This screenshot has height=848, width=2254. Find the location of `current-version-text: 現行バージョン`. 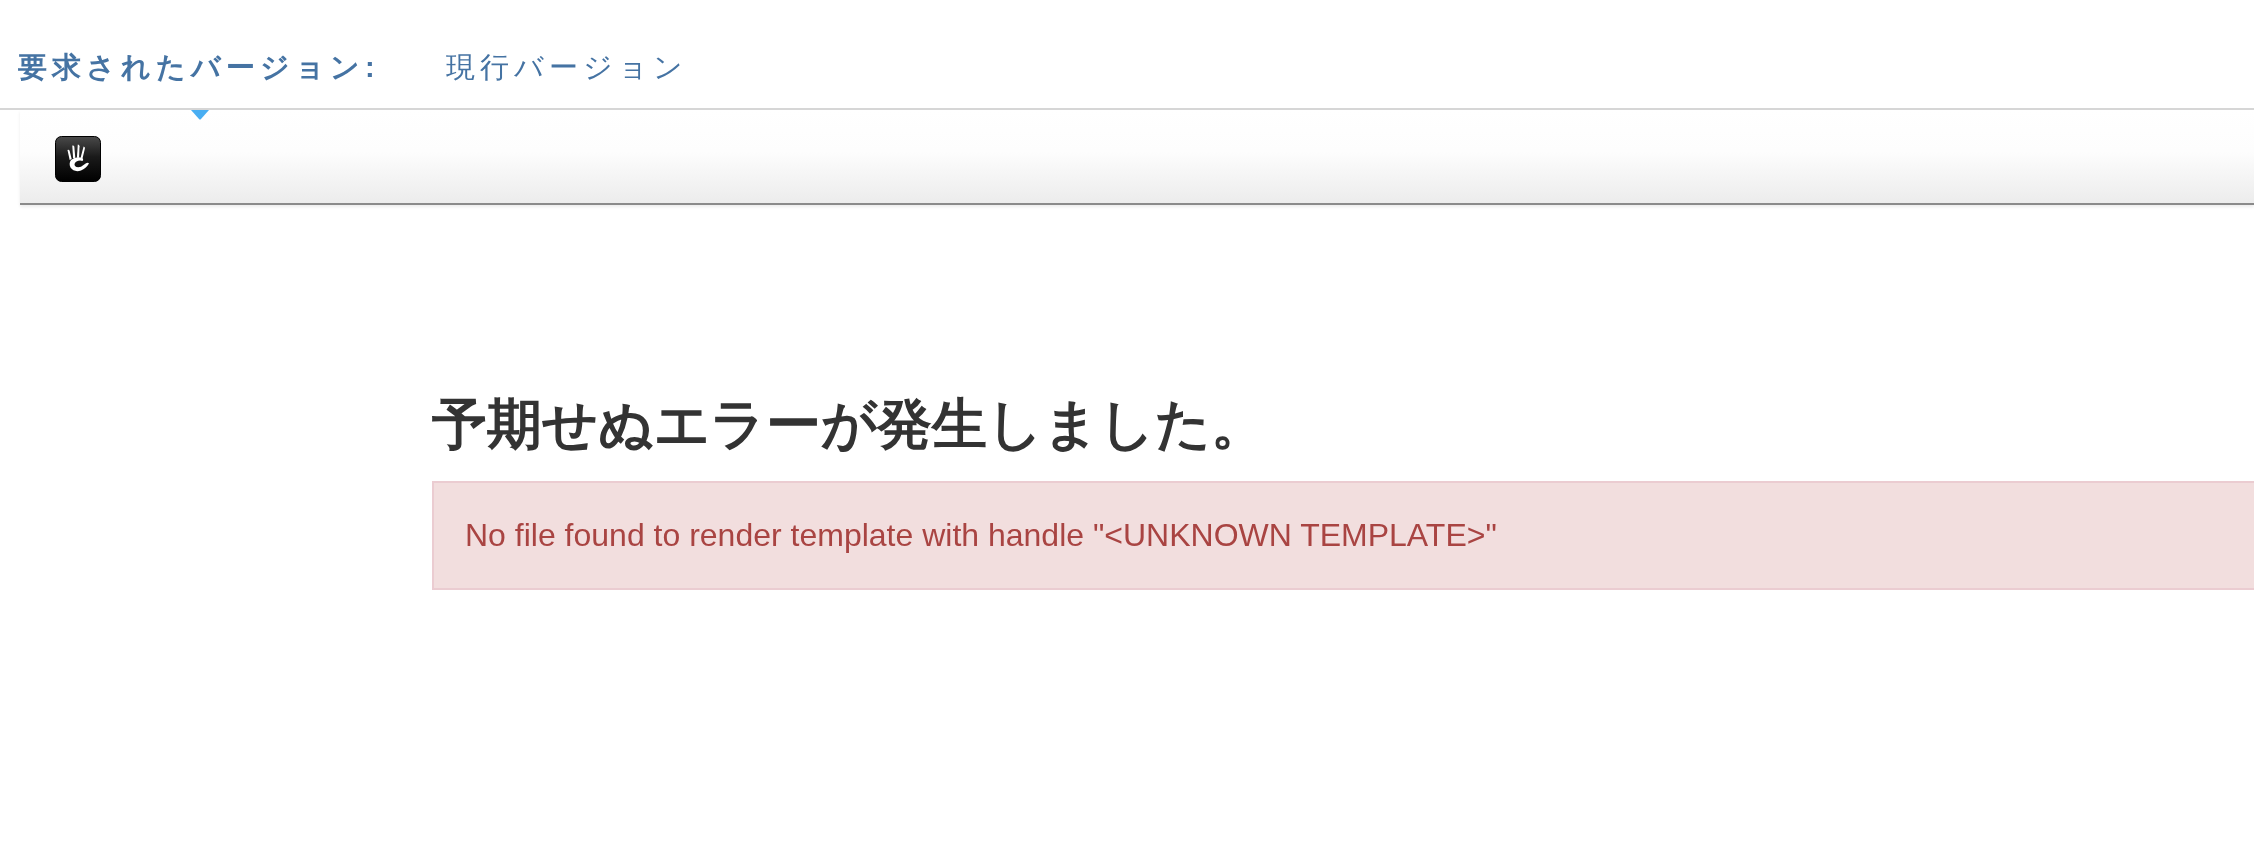

current-version-text: 現行バージョン is located at coordinates (566, 67).